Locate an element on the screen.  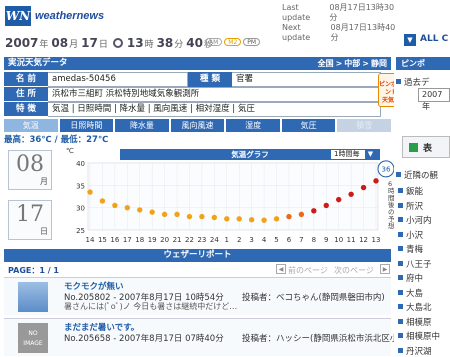
date-calendar: 08 月 17 日 is located at coordinates (30, 193).